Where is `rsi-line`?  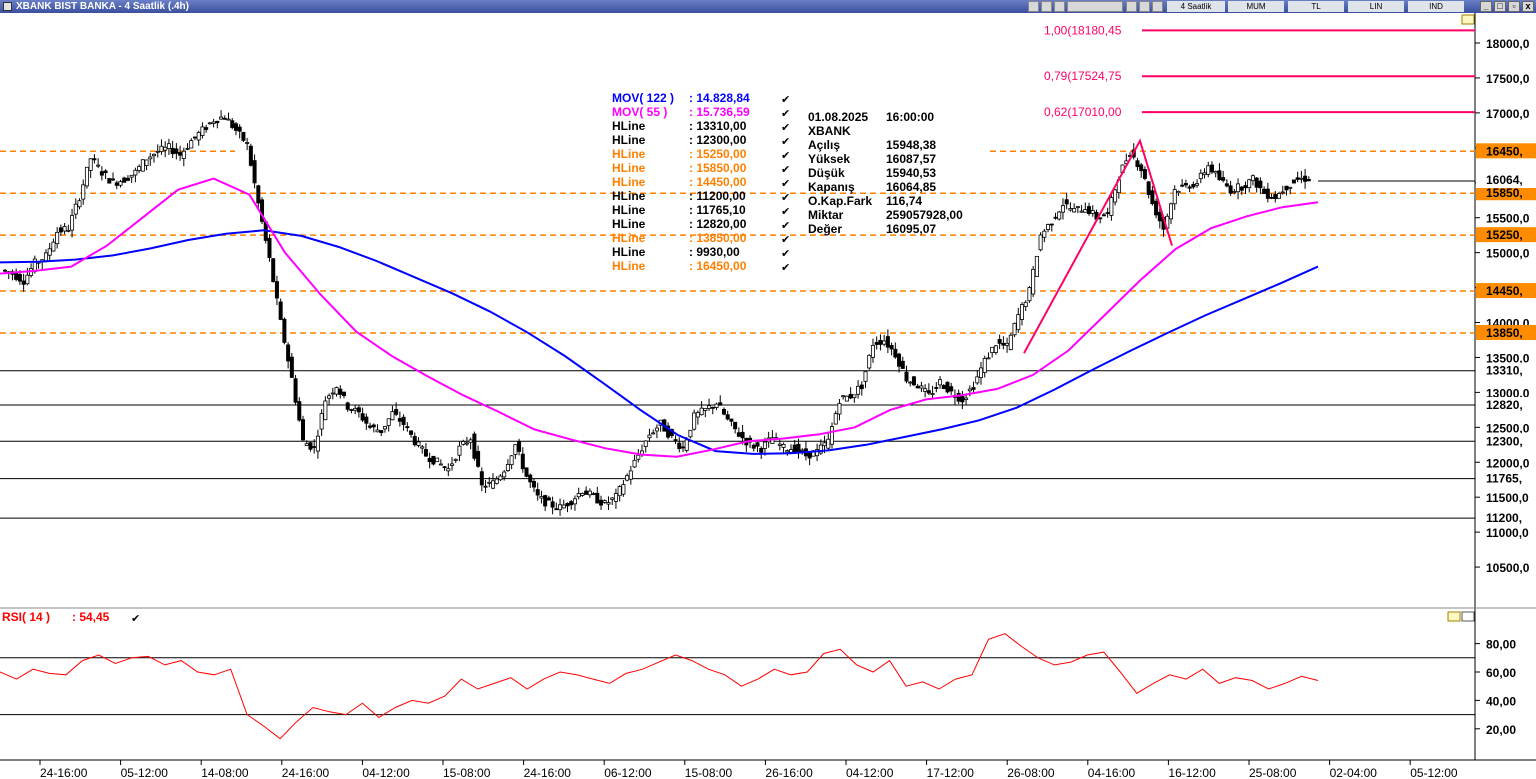 rsi-line is located at coordinates (659, 686).